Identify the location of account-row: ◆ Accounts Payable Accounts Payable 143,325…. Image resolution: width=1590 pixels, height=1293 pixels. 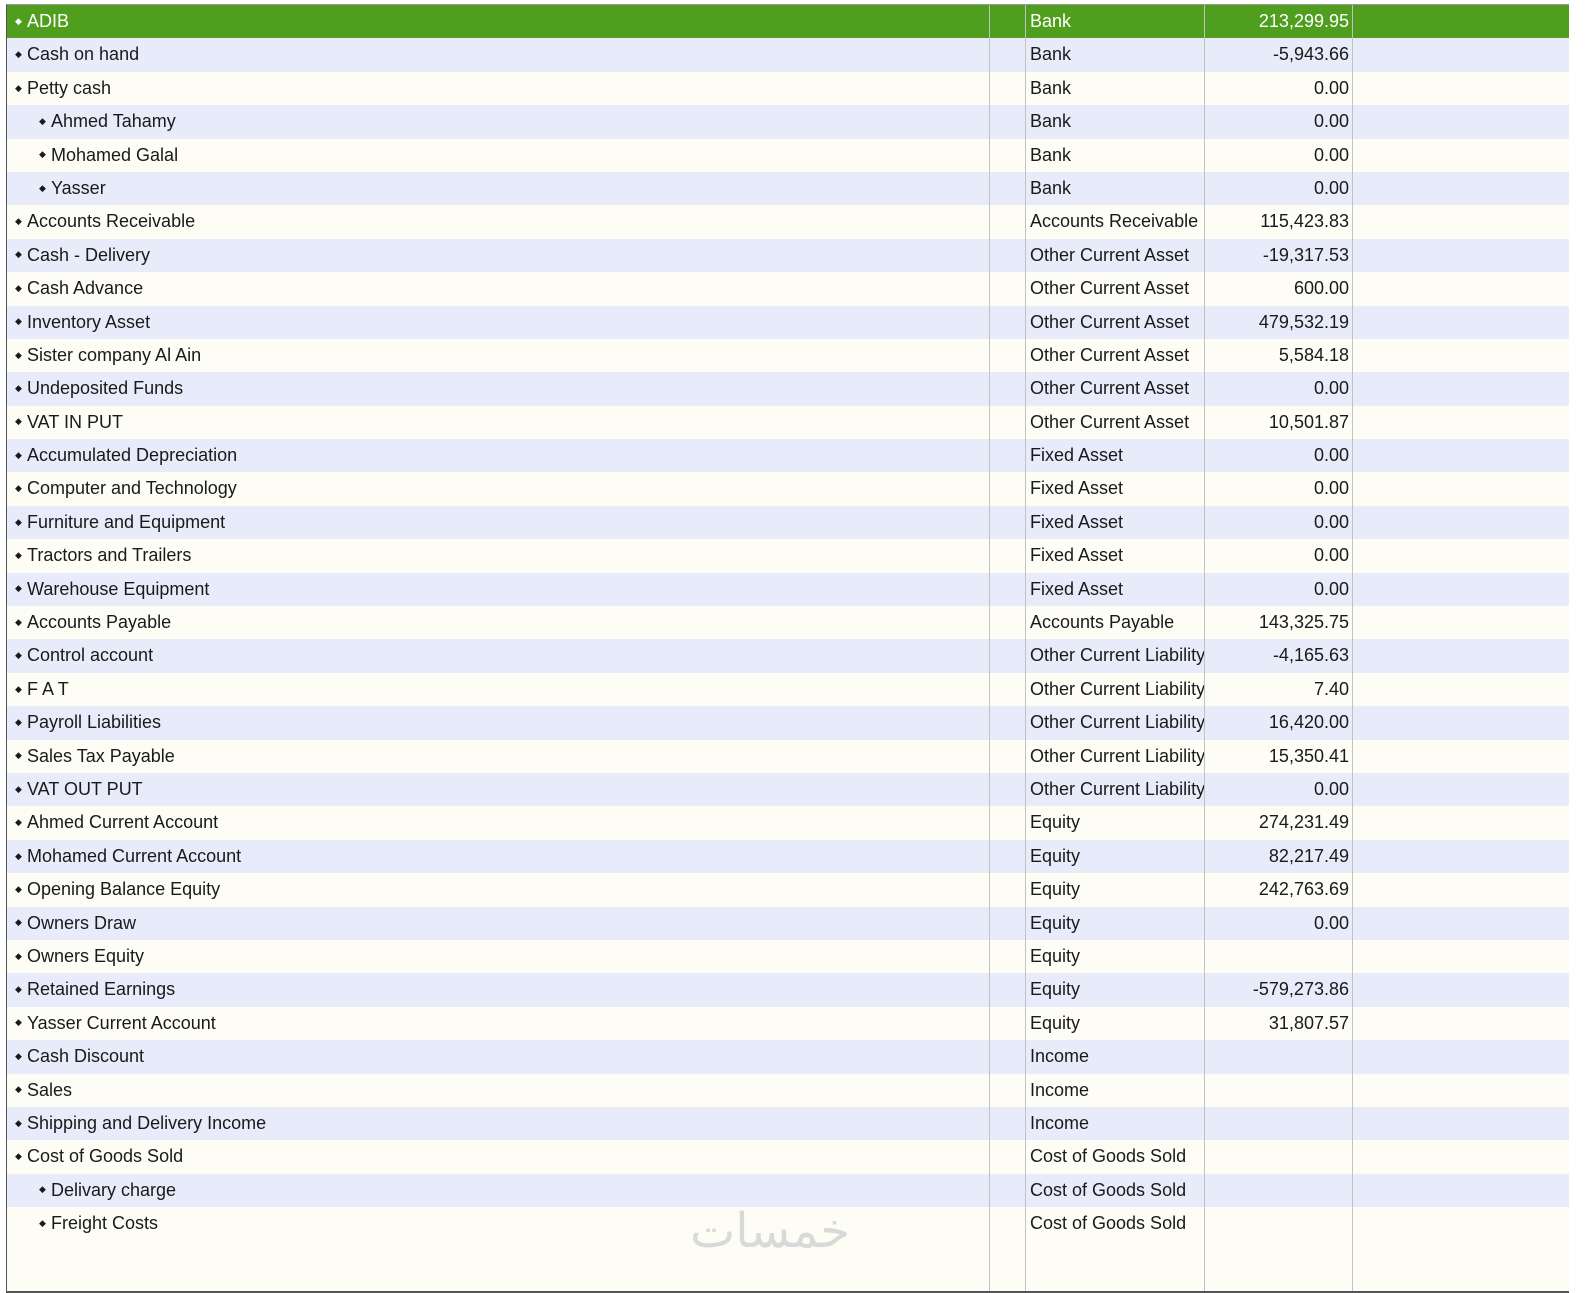
(788, 623).